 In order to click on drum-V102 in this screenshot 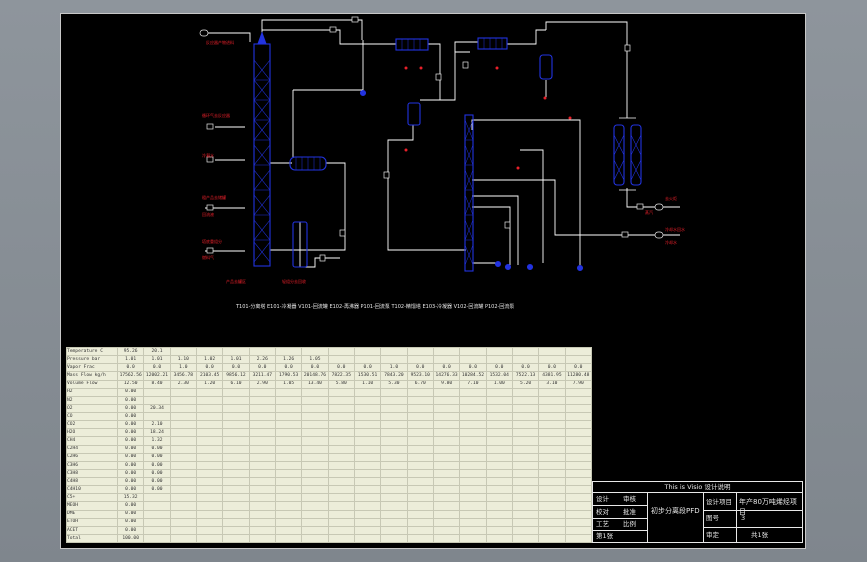, I will do `click(546, 67)`.